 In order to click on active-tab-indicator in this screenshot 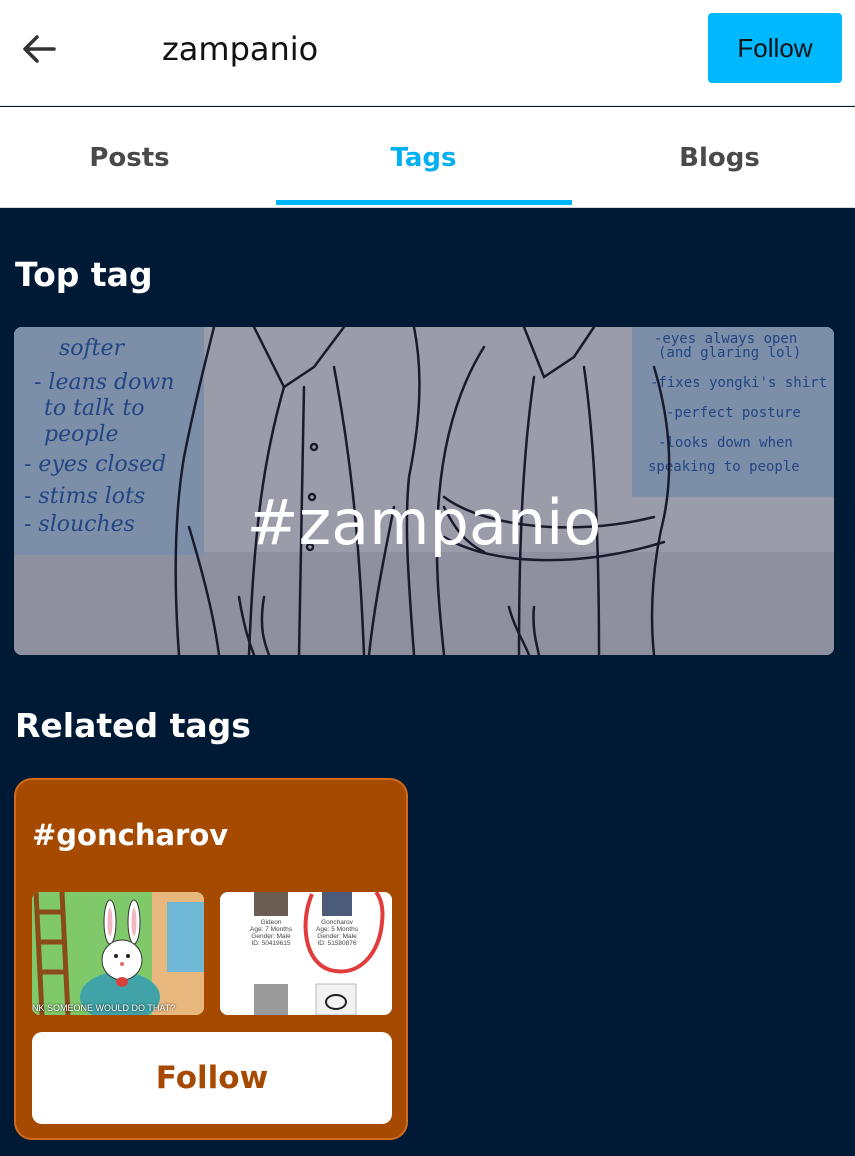, I will do `click(424, 202)`.